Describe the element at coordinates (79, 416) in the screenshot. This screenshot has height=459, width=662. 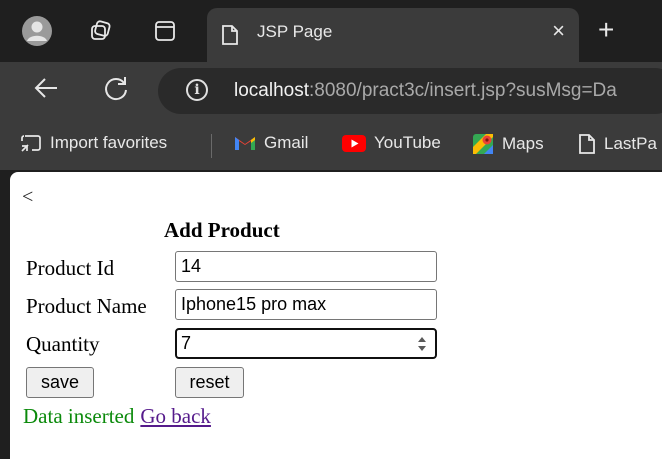
I see `success-text: Data inserted` at that location.